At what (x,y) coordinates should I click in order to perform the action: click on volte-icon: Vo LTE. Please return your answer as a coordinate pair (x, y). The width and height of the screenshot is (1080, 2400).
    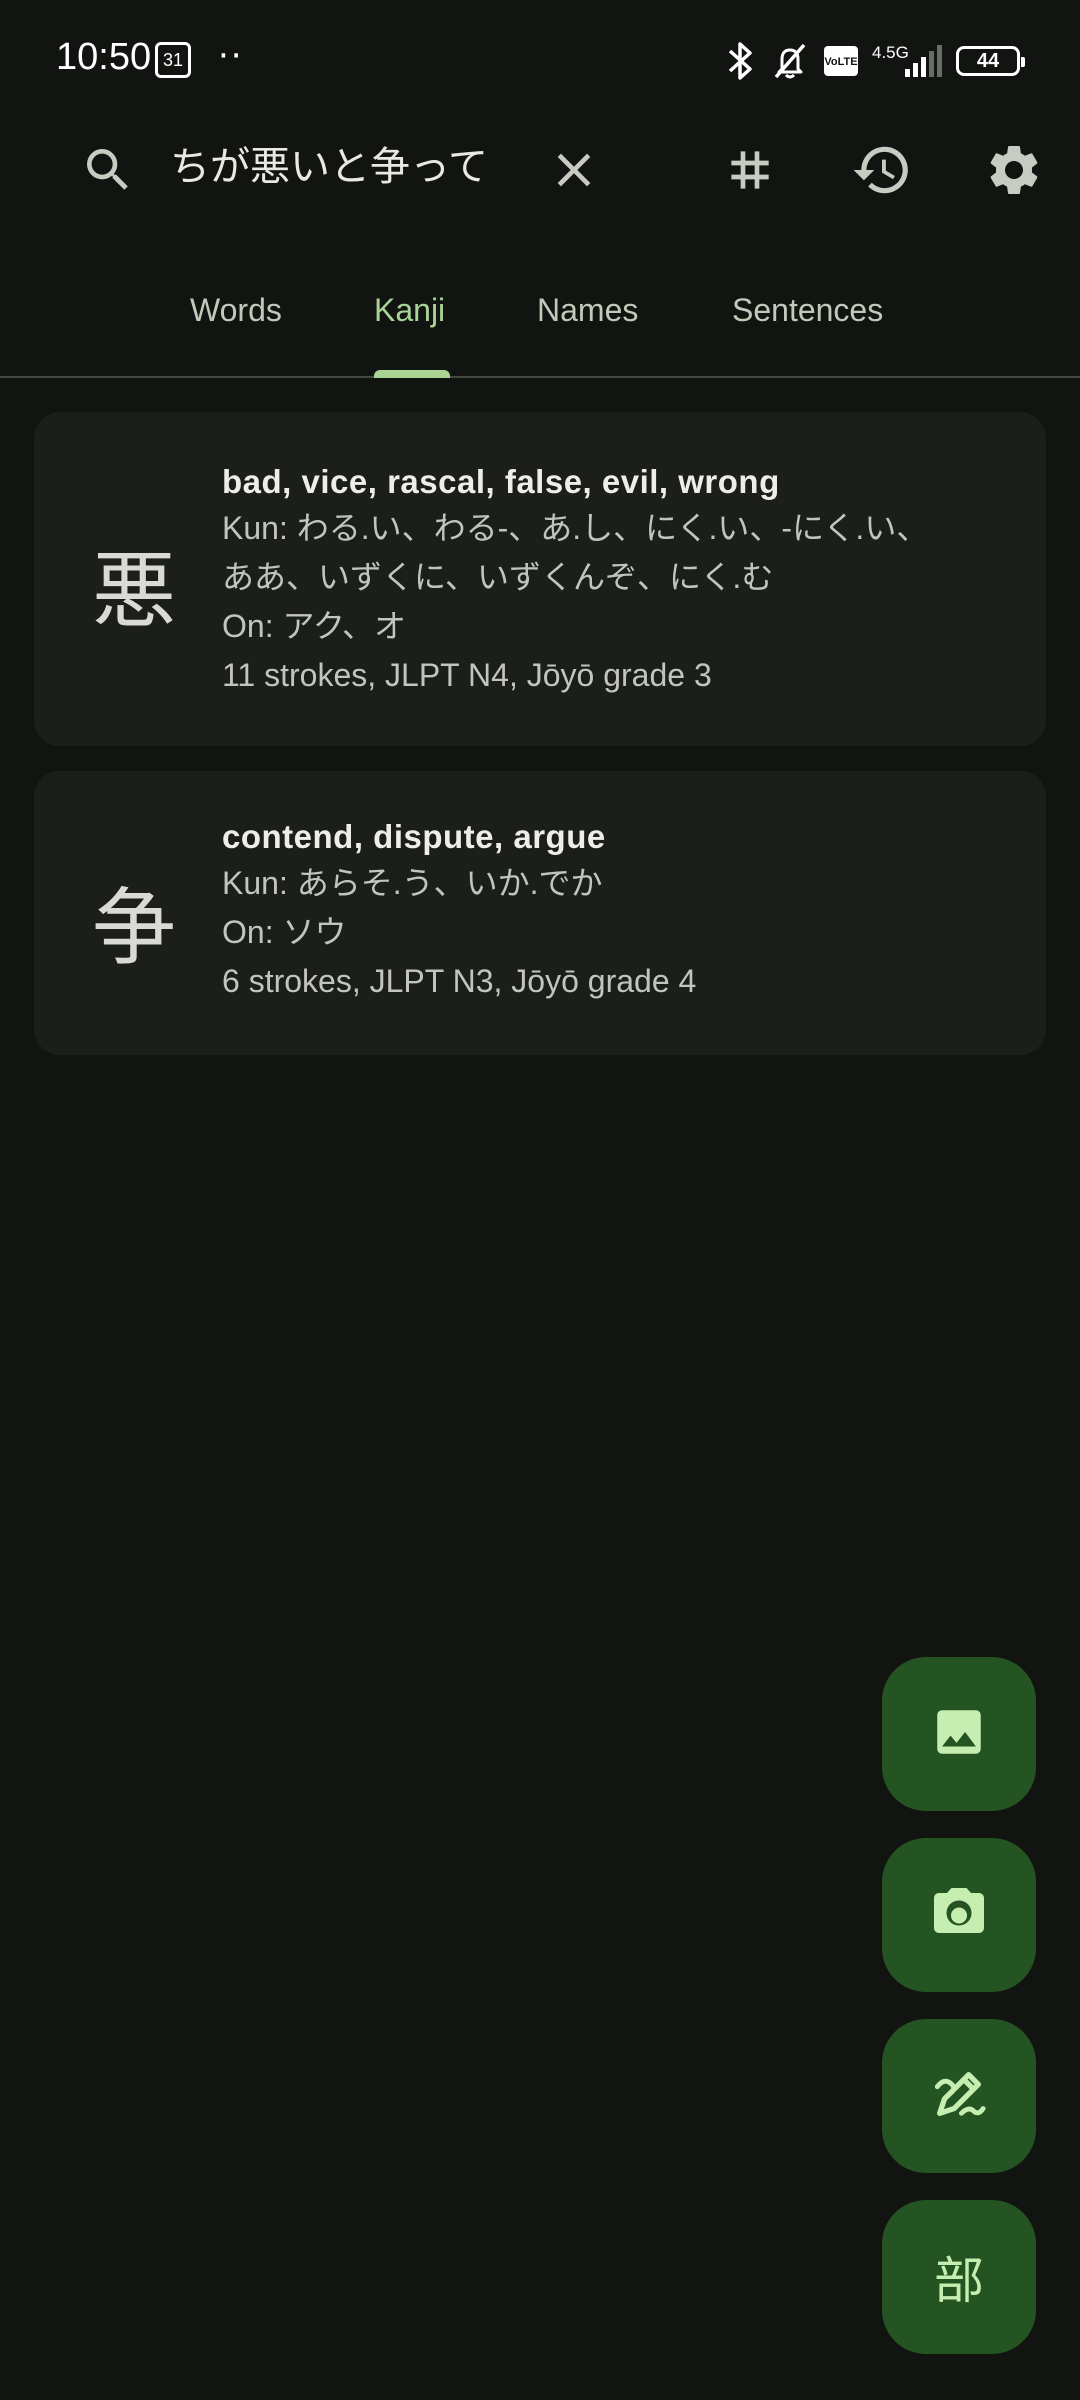
    Looking at the image, I should click on (841, 61).